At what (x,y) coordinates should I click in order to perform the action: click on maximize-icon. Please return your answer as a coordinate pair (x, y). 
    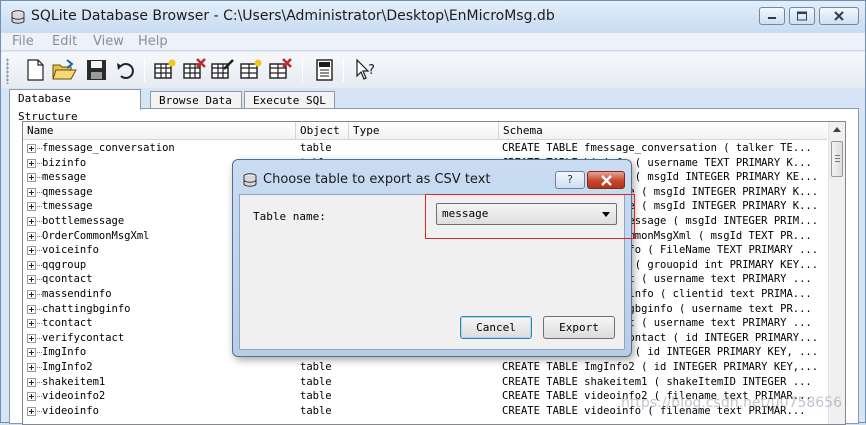
    Looking at the image, I should click on (802, 16).